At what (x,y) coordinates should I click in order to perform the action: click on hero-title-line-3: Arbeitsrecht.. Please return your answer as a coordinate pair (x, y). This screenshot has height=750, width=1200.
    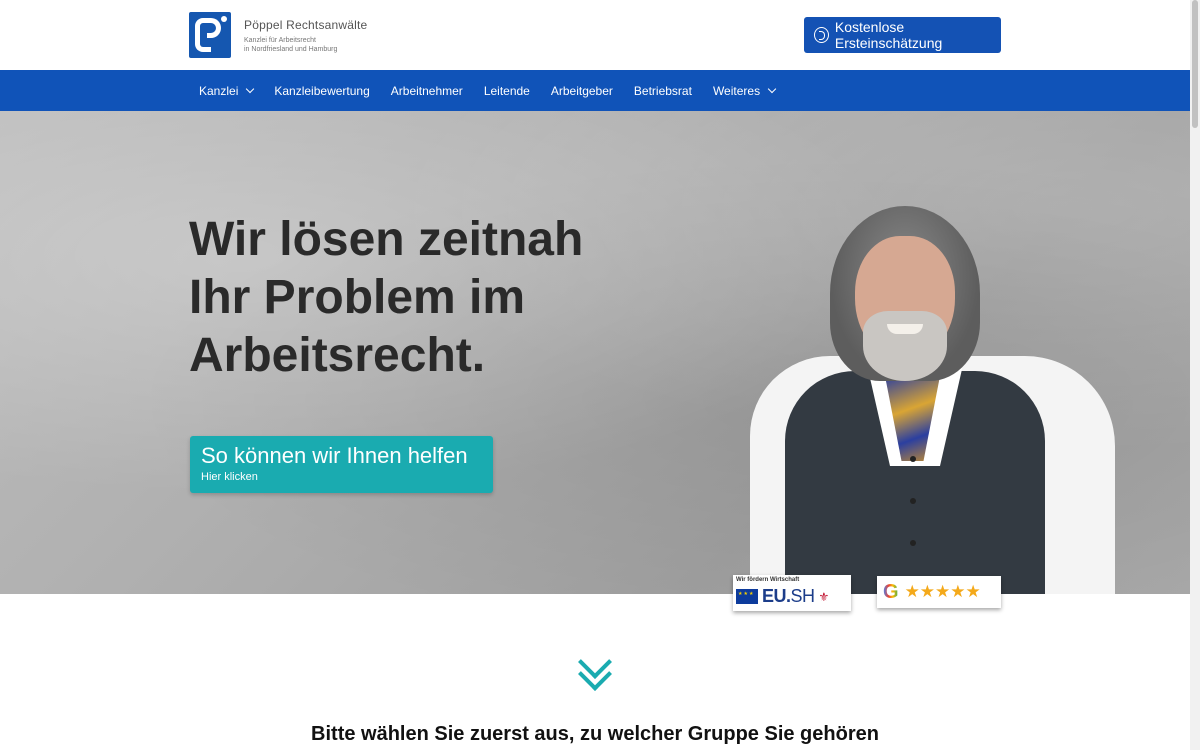
    Looking at the image, I should click on (337, 355).